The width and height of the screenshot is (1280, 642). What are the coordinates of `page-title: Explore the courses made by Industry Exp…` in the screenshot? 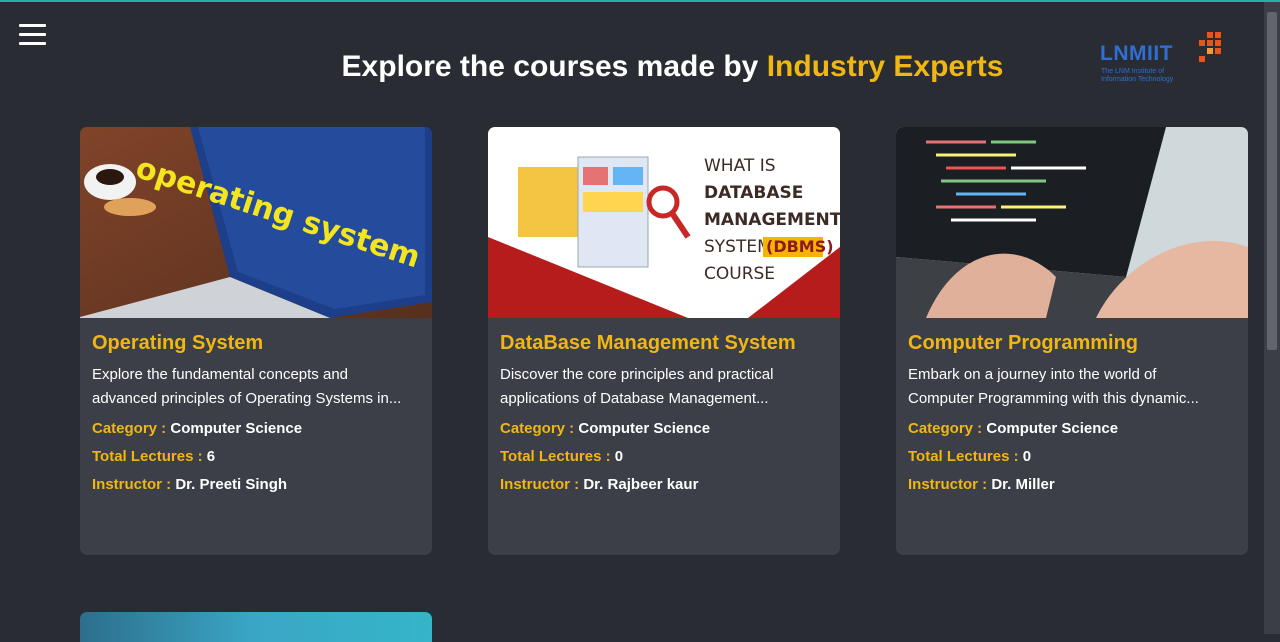 It's located at (672, 66).